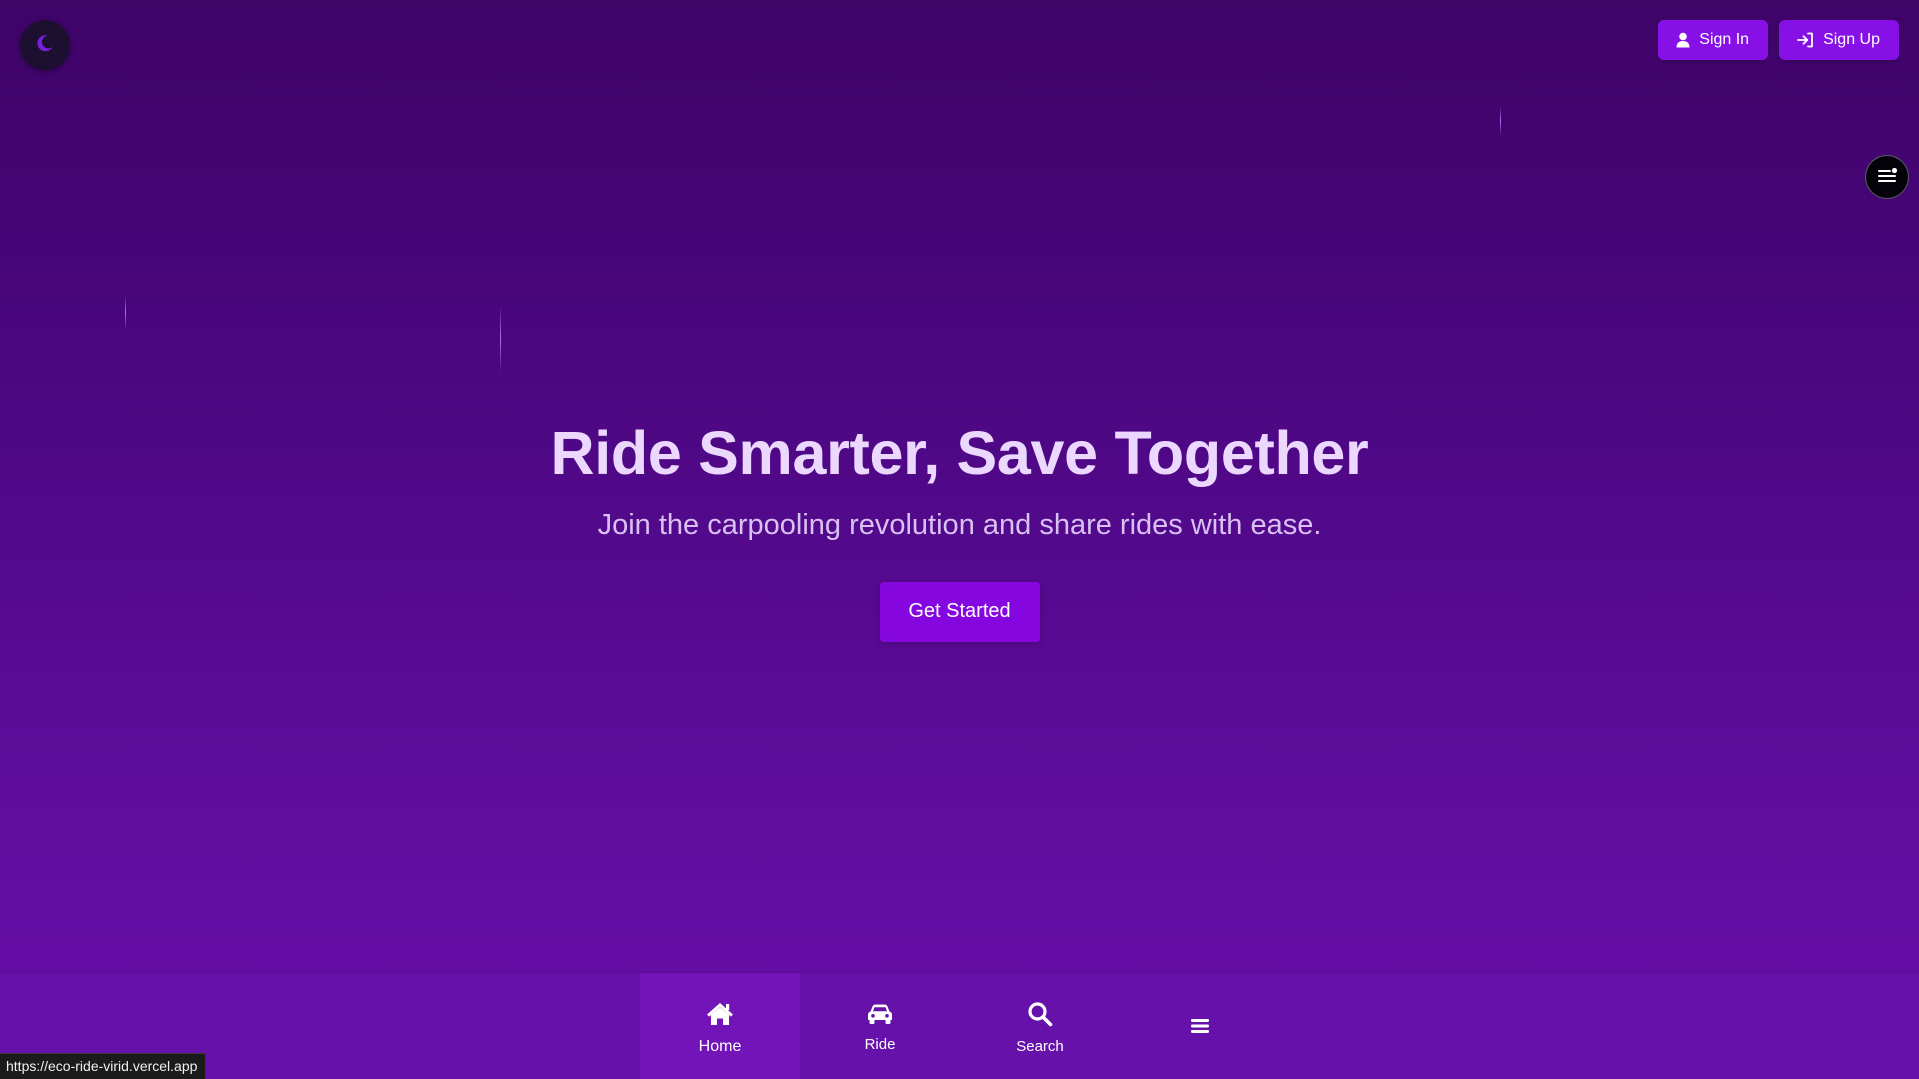 The width and height of the screenshot is (1919, 1079). What do you see at coordinates (880, 1016) in the screenshot?
I see `car-icon` at bounding box center [880, 1016].